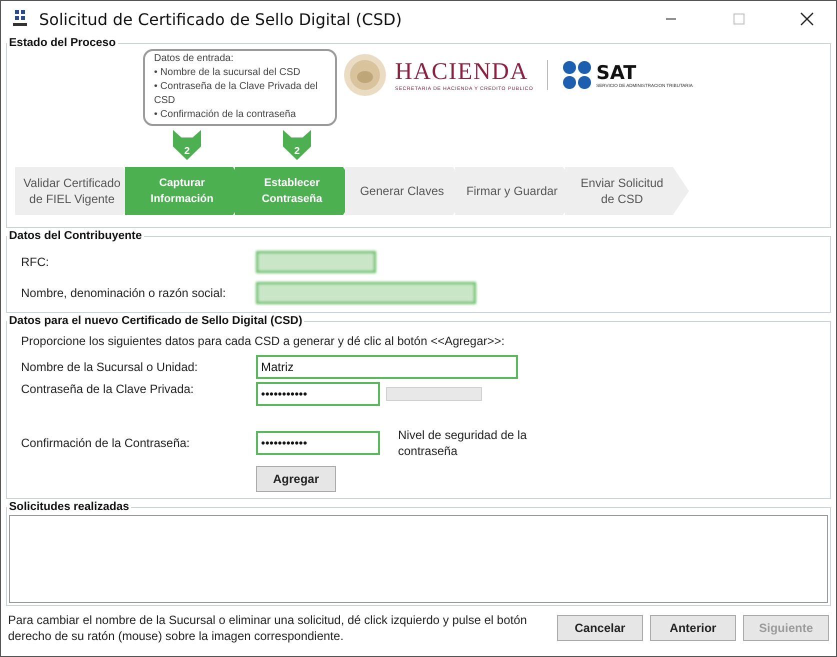  What do you see at coordinates (463, 443) in the screenshot?
I see `strength-label: Nivel de seguridad de la contraseña` at bounding box center [463, 443].